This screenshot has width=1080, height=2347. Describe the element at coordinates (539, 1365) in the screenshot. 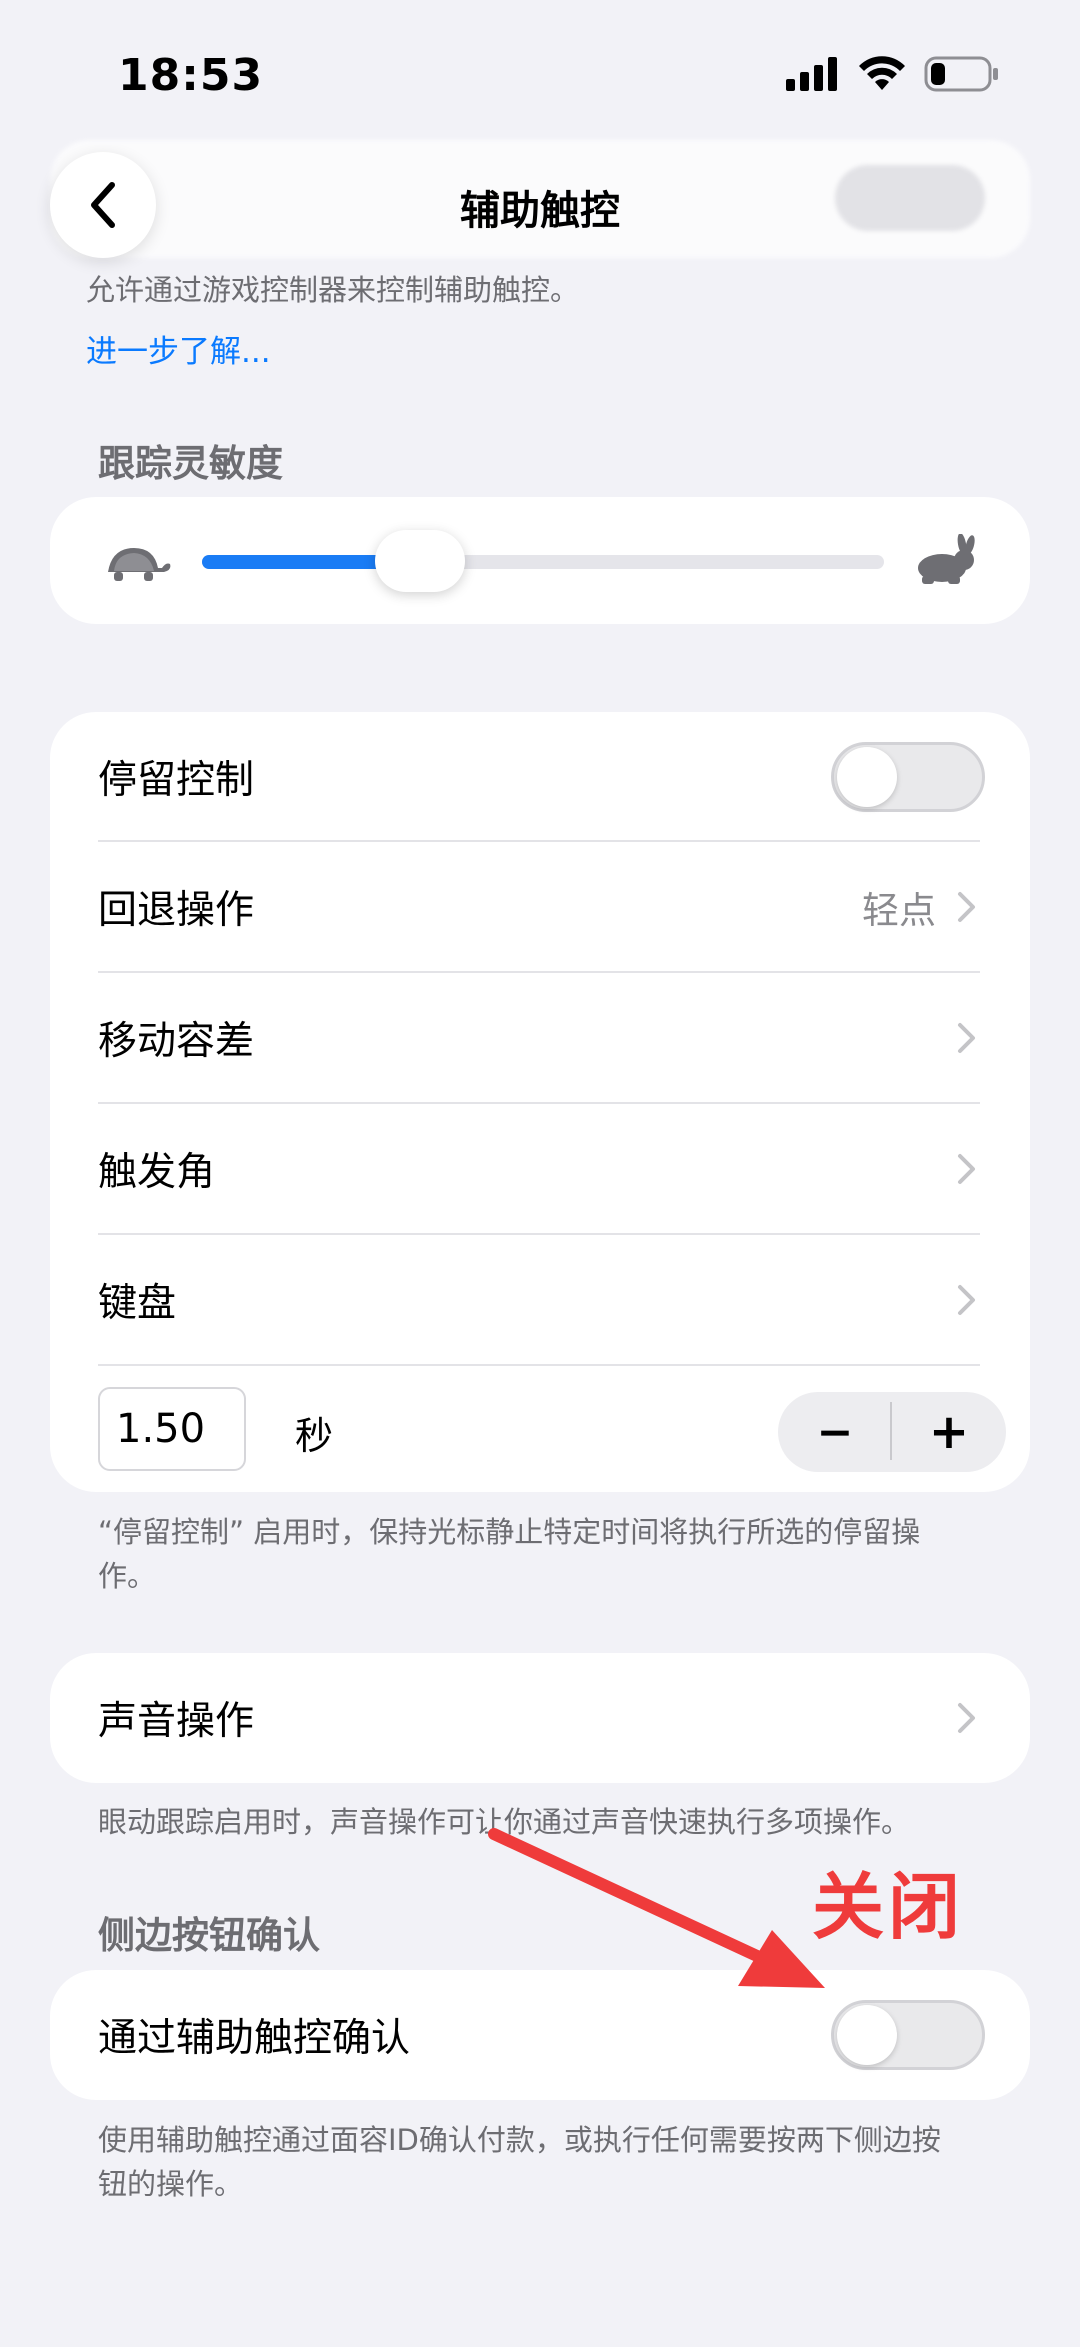

I see `divider` at that location.